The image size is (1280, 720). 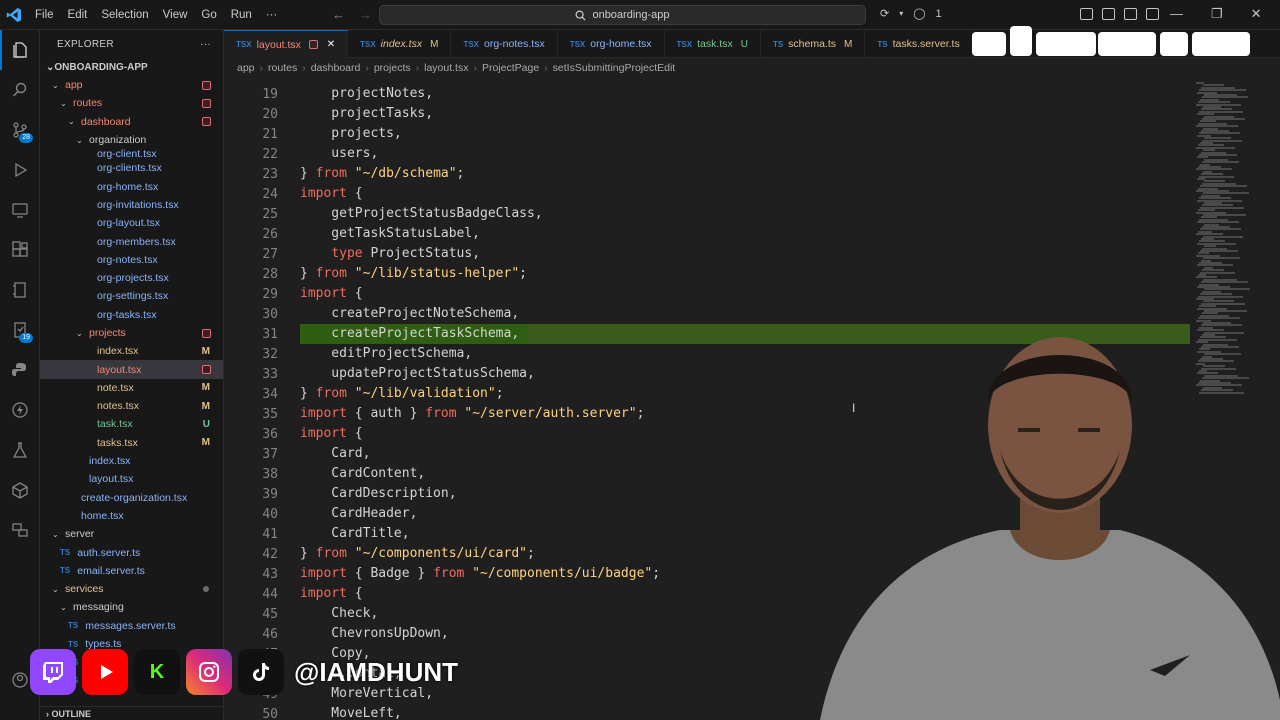 What do you see at coordinates (336, 68) in the screenshot?
I see `breadcrumb-item: dashboard` at bounding box center [336, 68].